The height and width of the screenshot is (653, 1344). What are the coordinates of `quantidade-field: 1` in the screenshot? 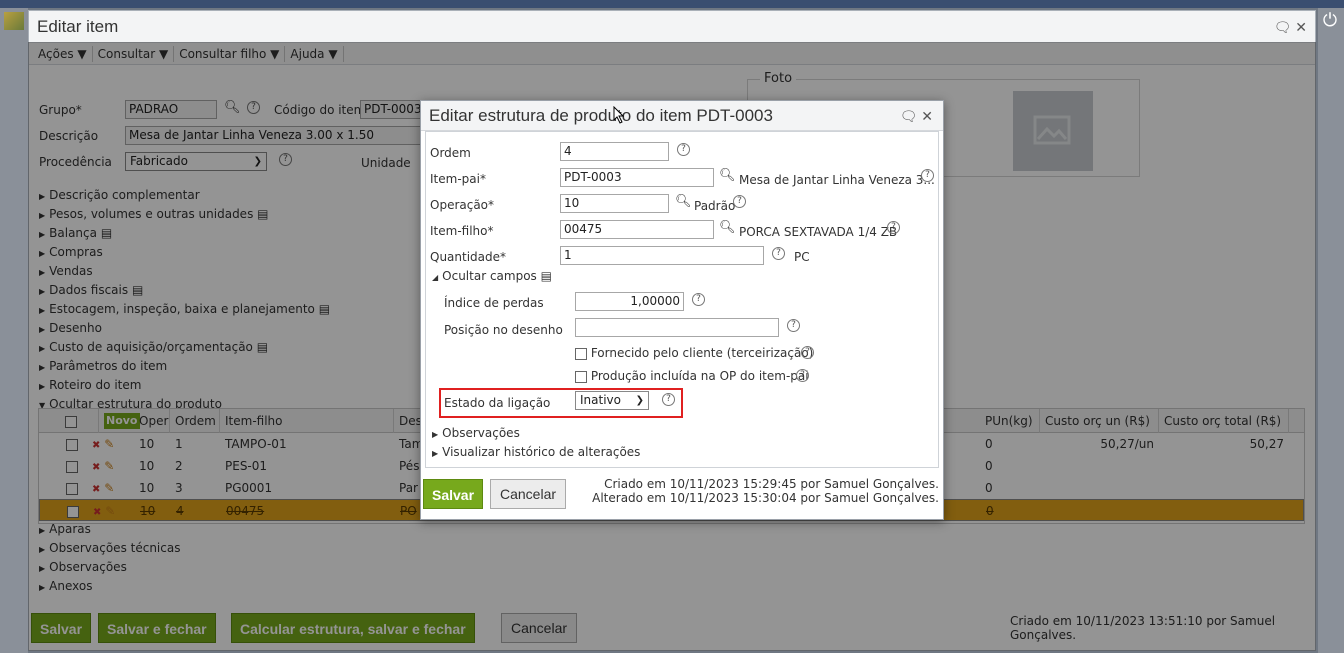 It's located at (662, 255).